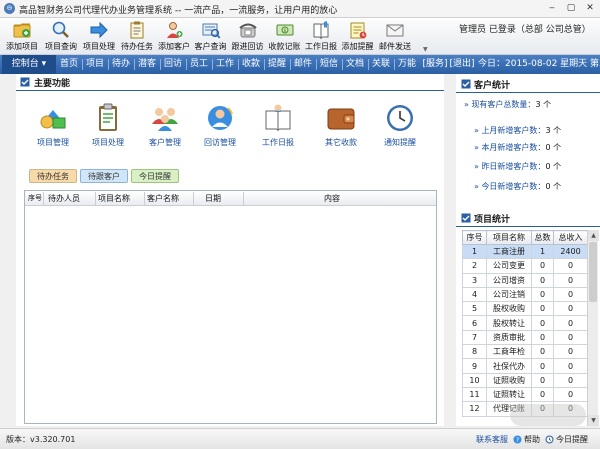 This screenshot has height=449, width=600. Describe the element at coordinates (99, 36) in the screenshot. I see `project-process-button: 项目处理` at that location.